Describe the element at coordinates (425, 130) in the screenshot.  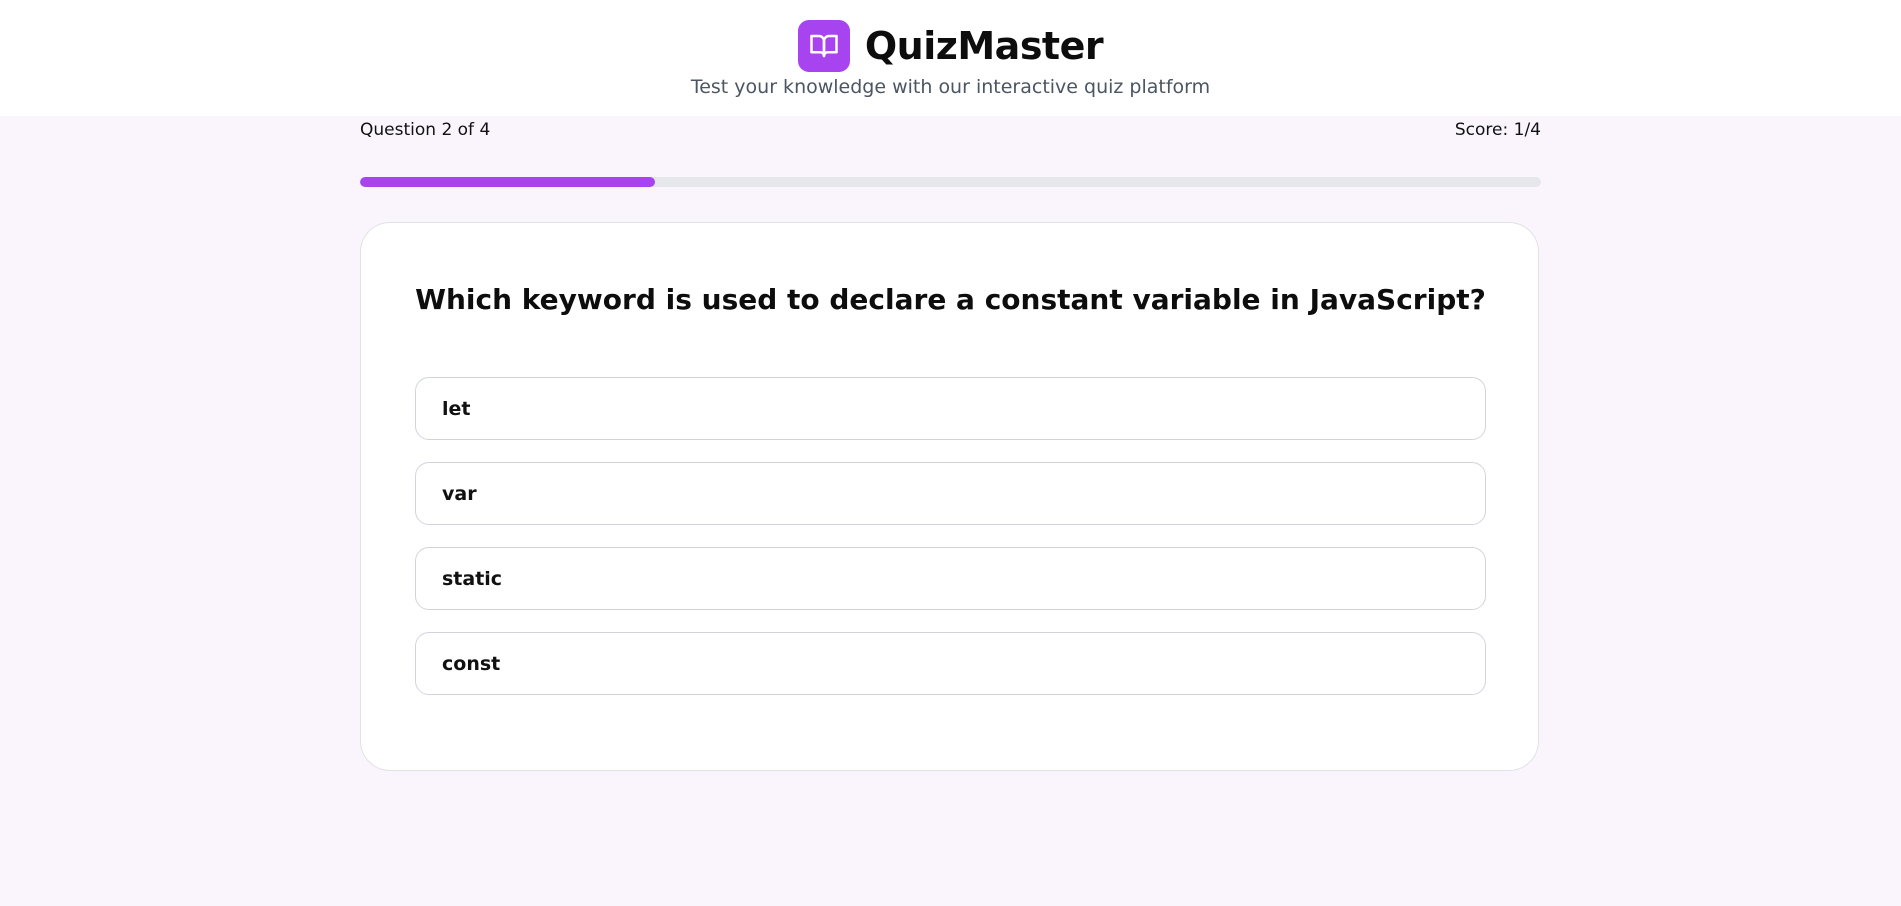
I see `question-counter: Question 2 of 4` at that location.